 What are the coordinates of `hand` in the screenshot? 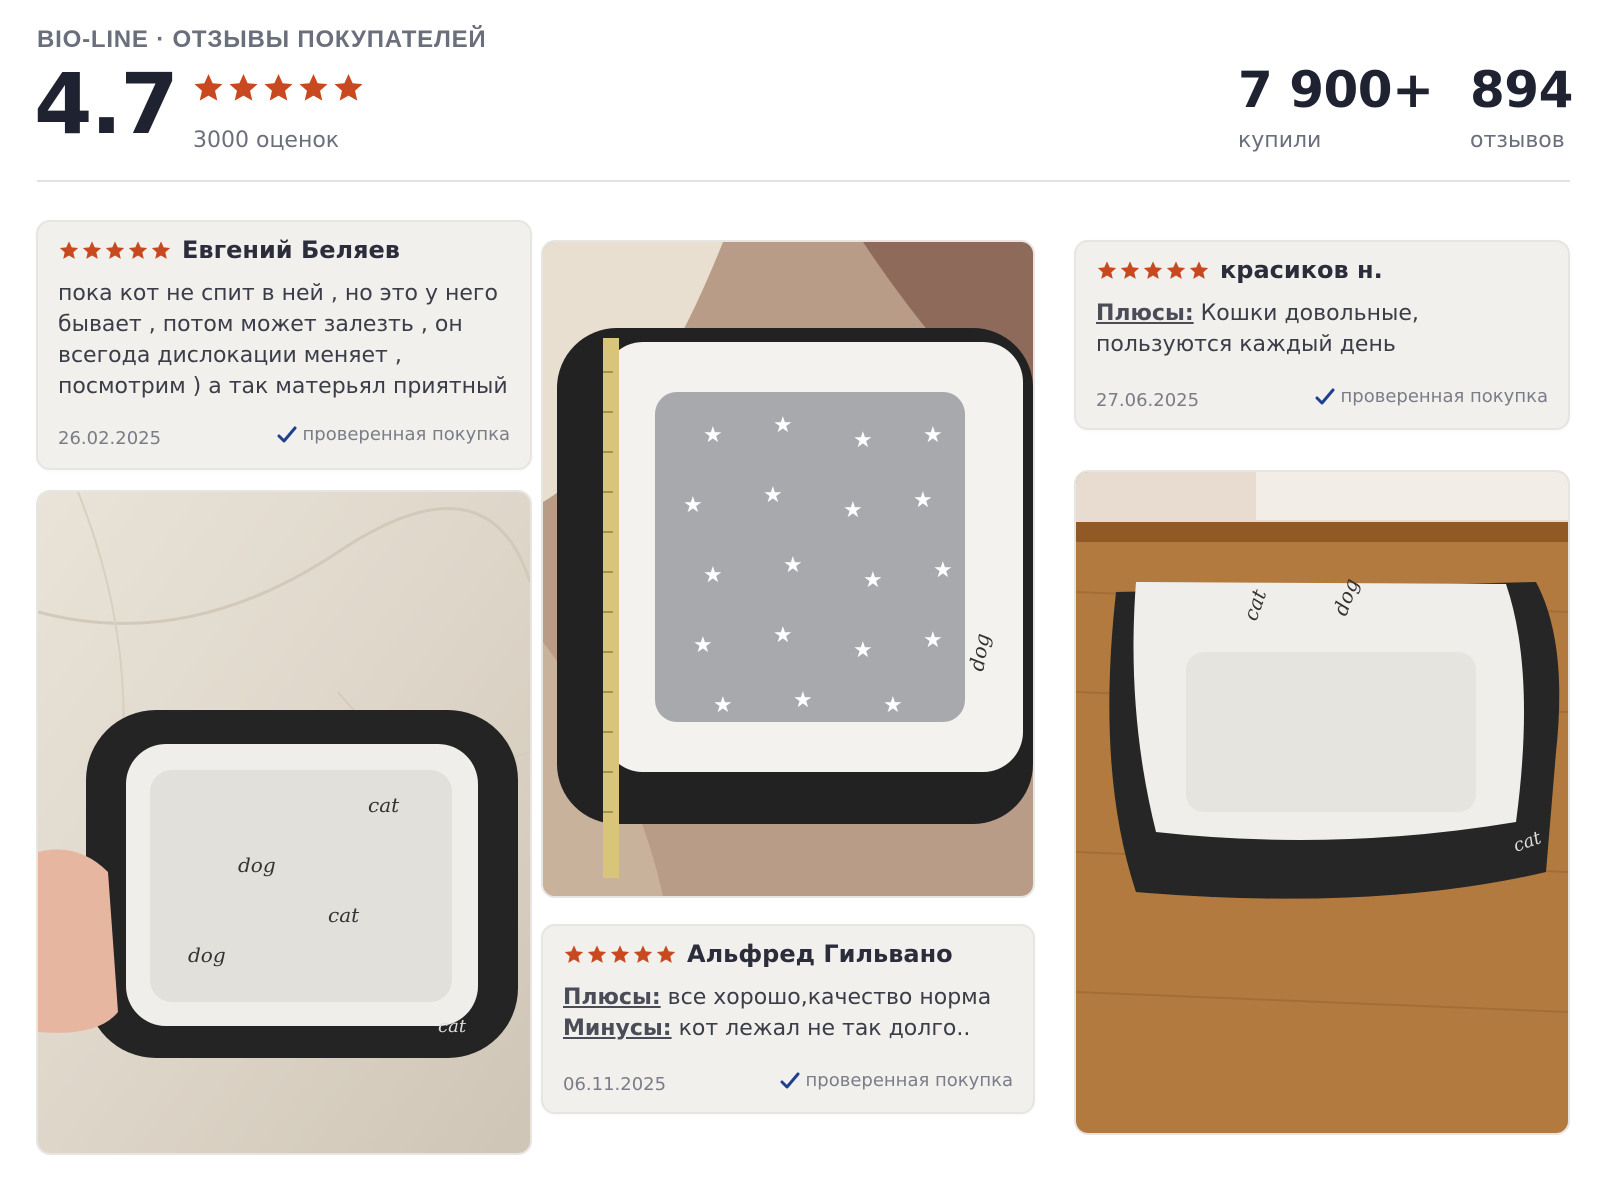 It's located at (78, 941).